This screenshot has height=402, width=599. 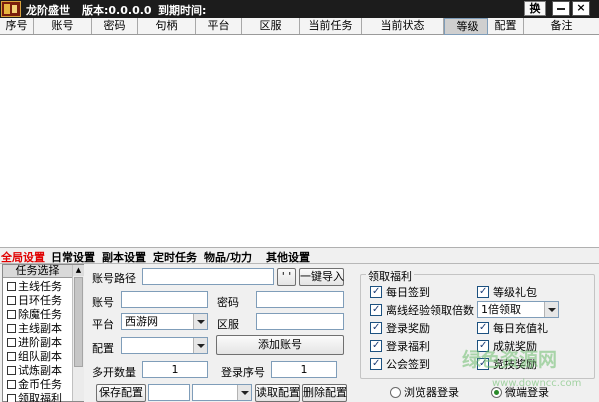 What do you see at coordinates (182, 10) in the screenshot?
I see `expiry-label: 到期时间:` at bounding box center [182, 10].